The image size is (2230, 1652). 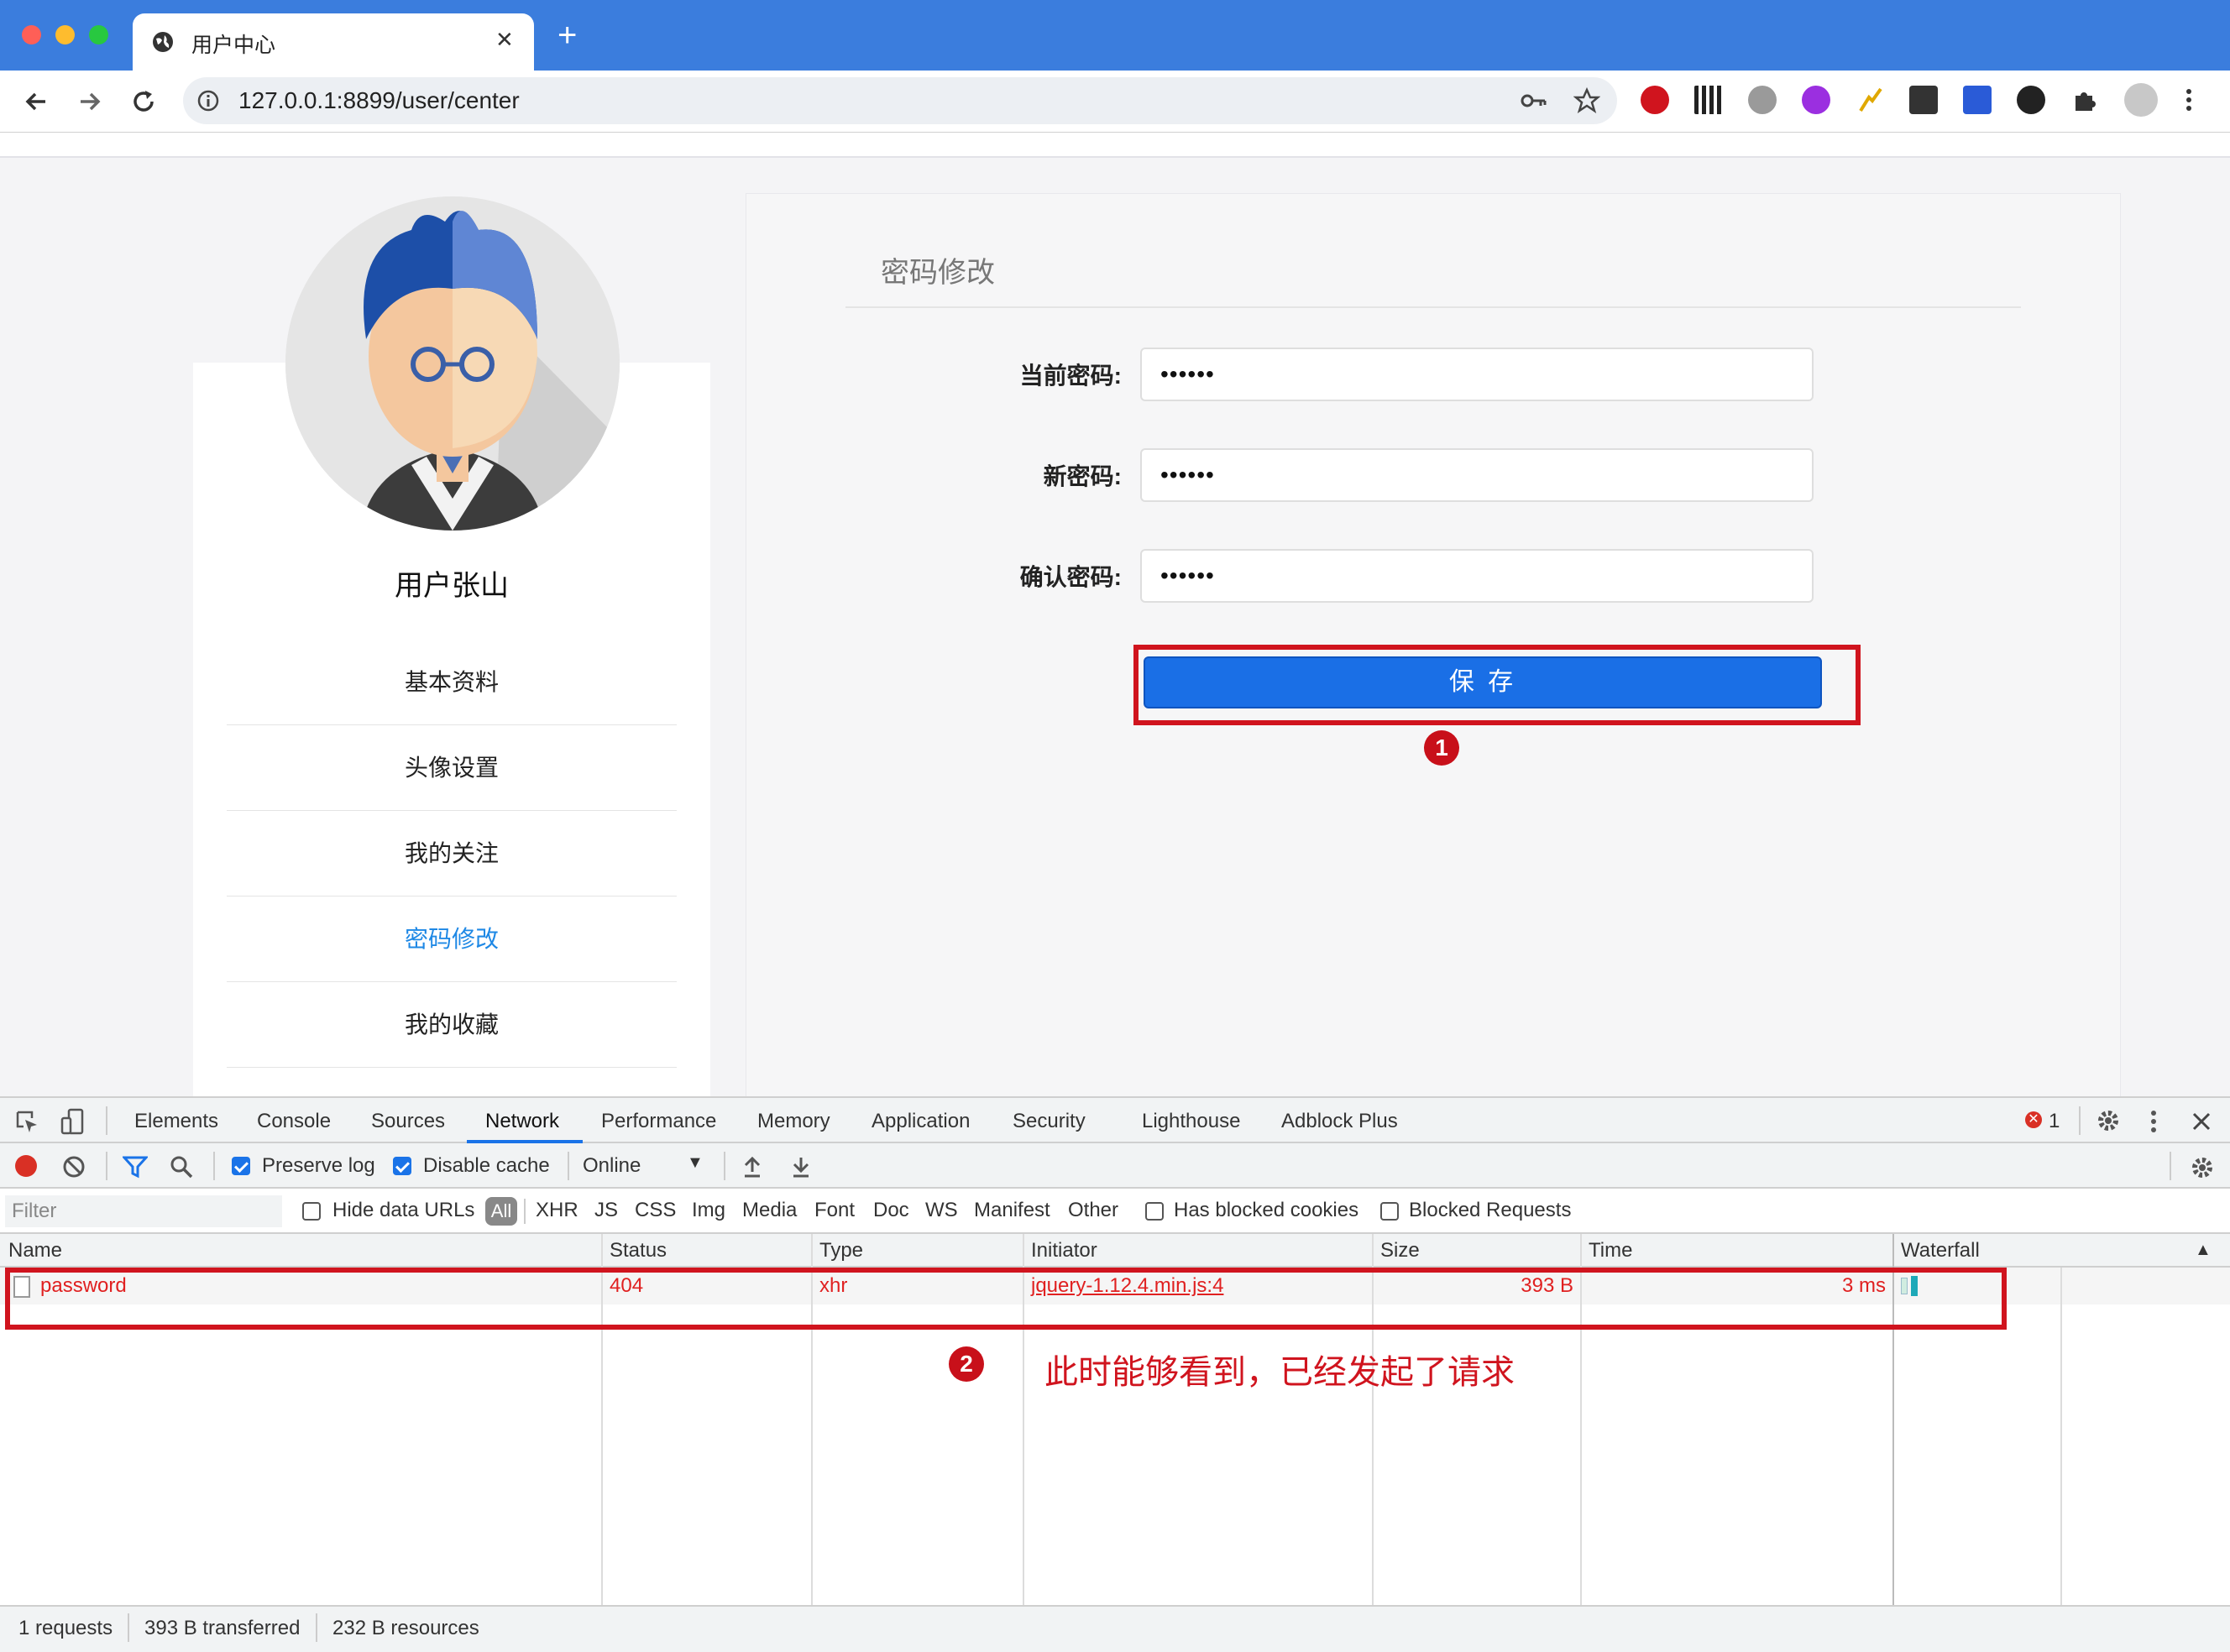 What do you see at coordinates (2202, 1168) in the screenshot?
I see `network-settings-gear-icon` at bounding box center [2202, 1168].